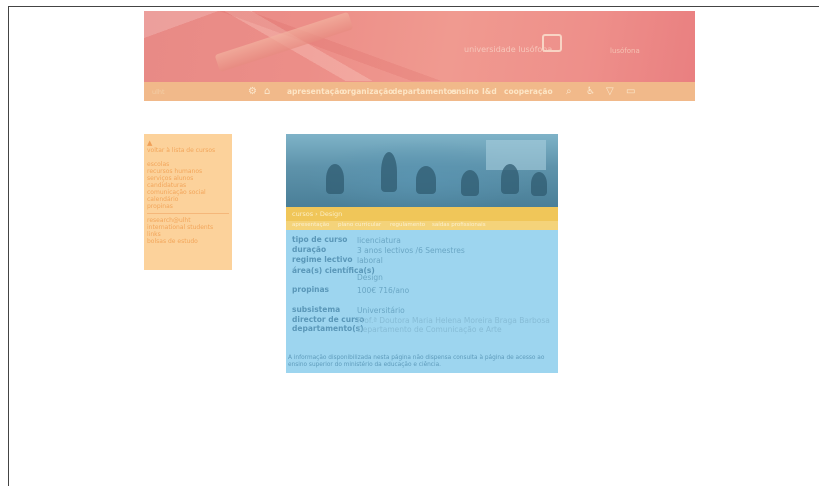 Image resolution: width=819 pixels, height=486 pixels. Describe the element at coordinates (188, 206) in the screenshot. I see `sidebar-item-propinas: propinas` at that location.